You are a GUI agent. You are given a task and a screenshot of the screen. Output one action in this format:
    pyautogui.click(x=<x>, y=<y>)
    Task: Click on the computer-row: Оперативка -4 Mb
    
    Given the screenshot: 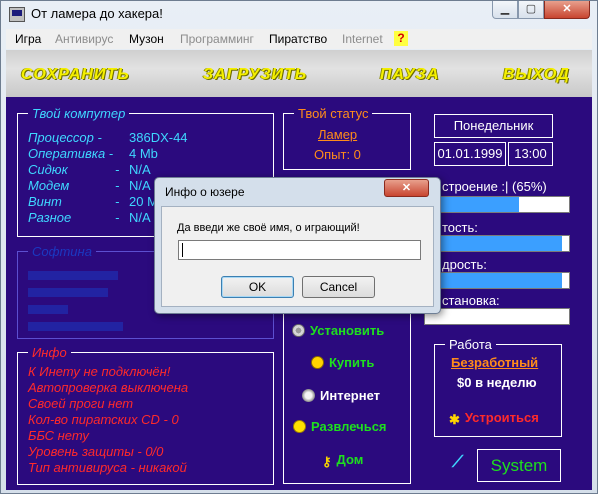 What is the action you would take?
    pyautogui.click(x=93, y=153)
    